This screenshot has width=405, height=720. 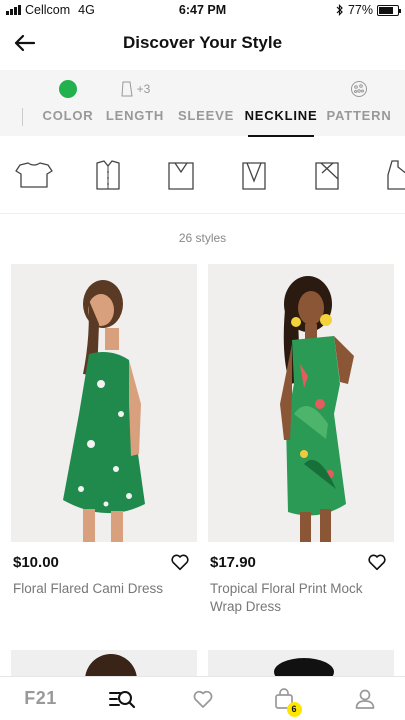 I want to click on discover-tab, so click(x=122, y=699).